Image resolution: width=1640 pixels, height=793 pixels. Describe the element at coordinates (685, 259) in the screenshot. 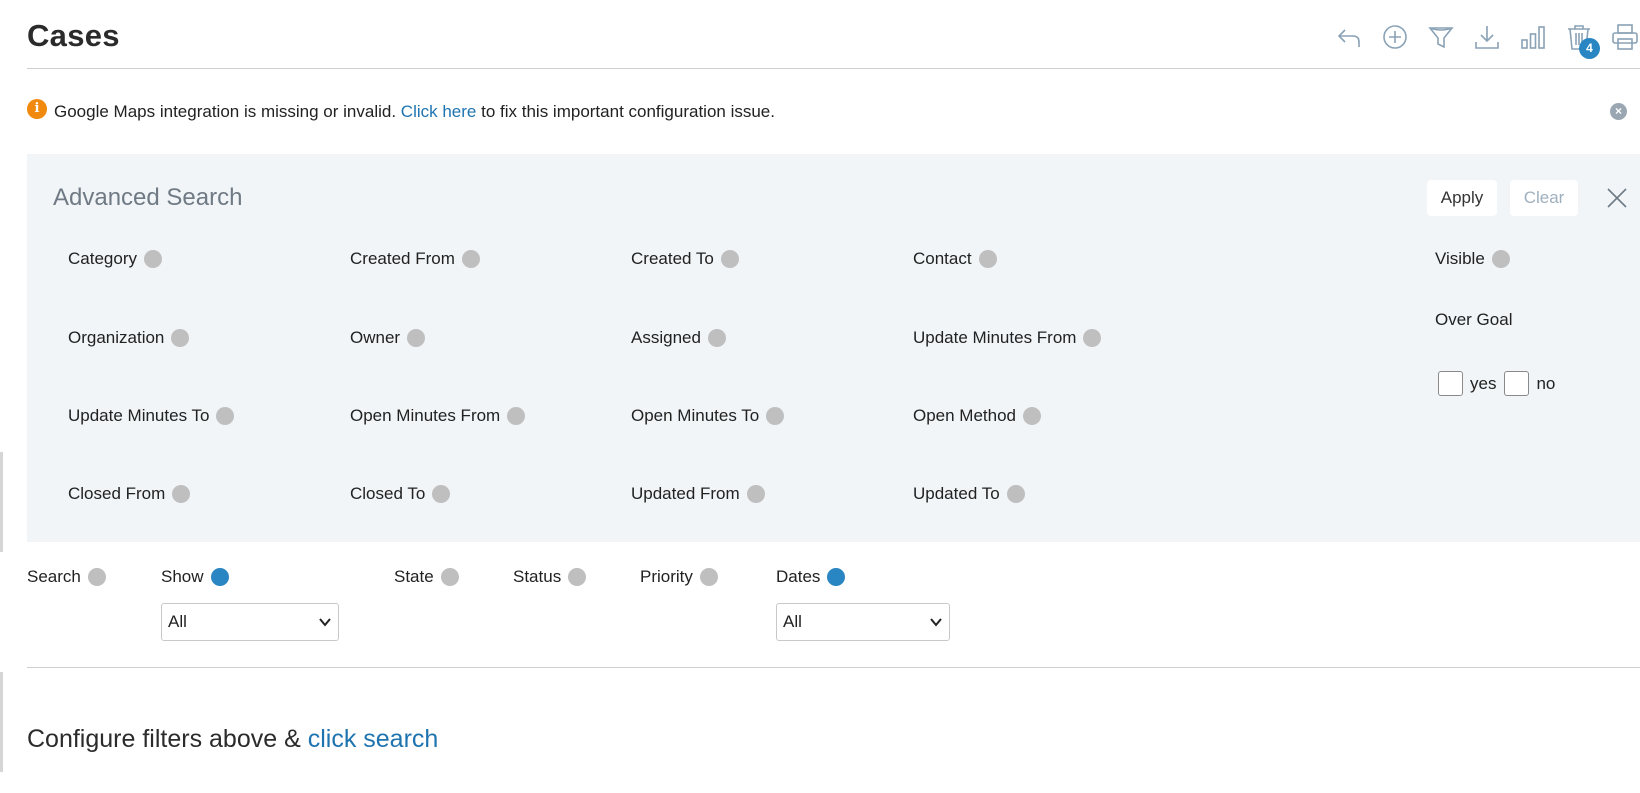

I see `filter-created-to: Created To` at that location.